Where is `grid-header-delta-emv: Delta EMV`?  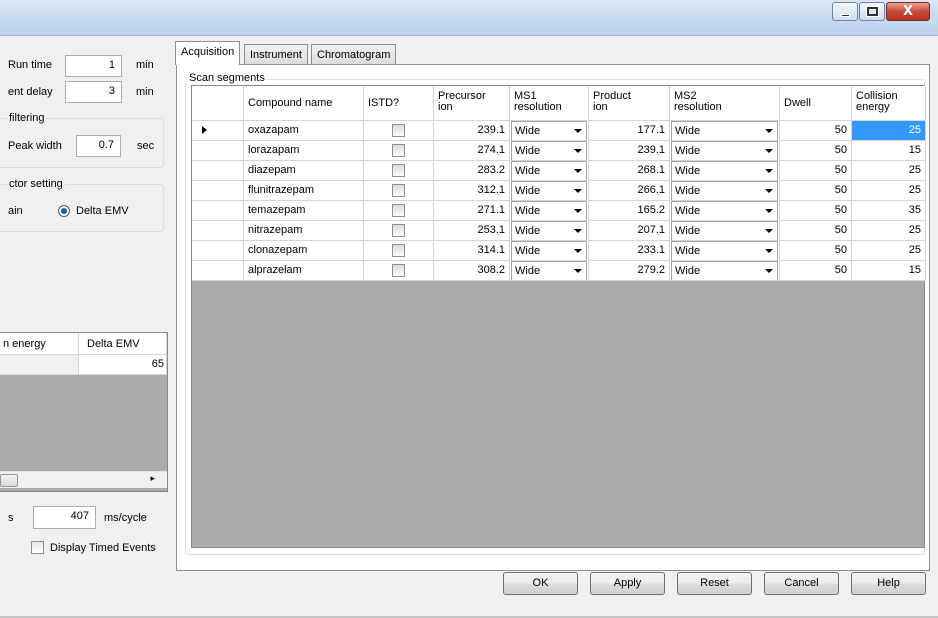
grid-header-delta-emv: Delta EMV is located at coordinates (123, 344).